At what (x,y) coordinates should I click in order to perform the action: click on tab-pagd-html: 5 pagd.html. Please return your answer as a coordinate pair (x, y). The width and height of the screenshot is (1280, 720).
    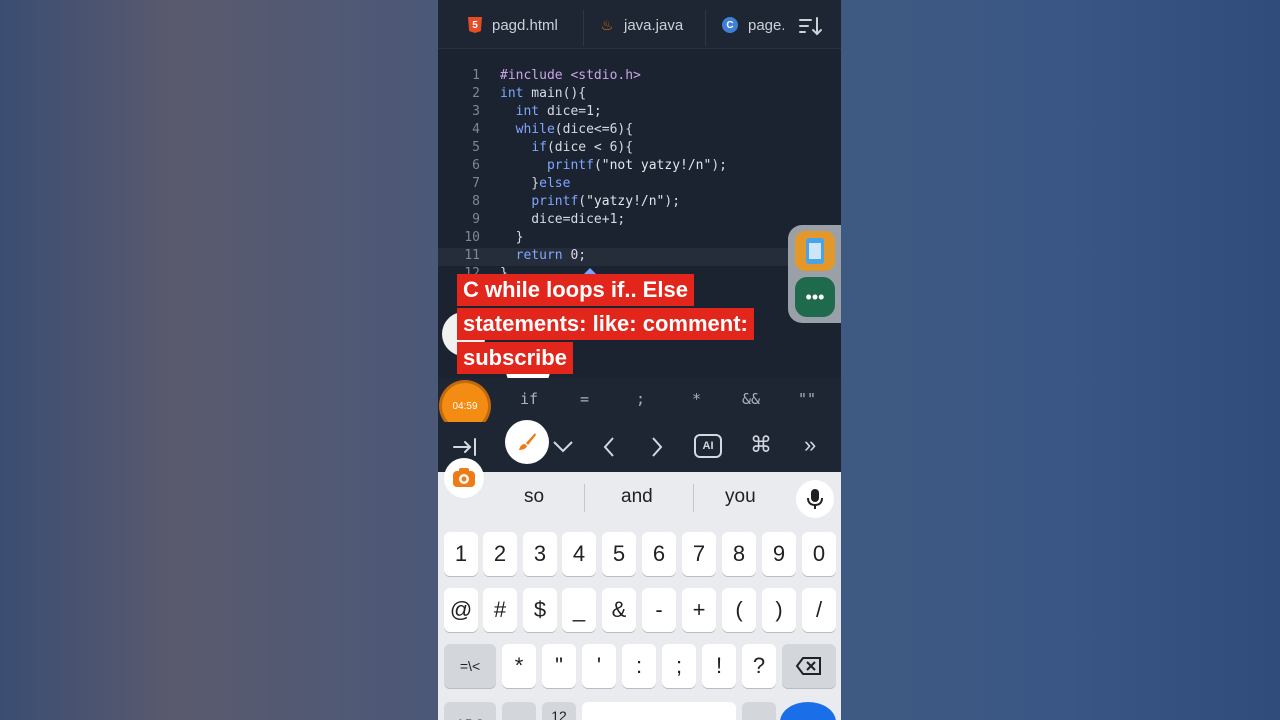
    Looking at the image, I should click on (513, 25).